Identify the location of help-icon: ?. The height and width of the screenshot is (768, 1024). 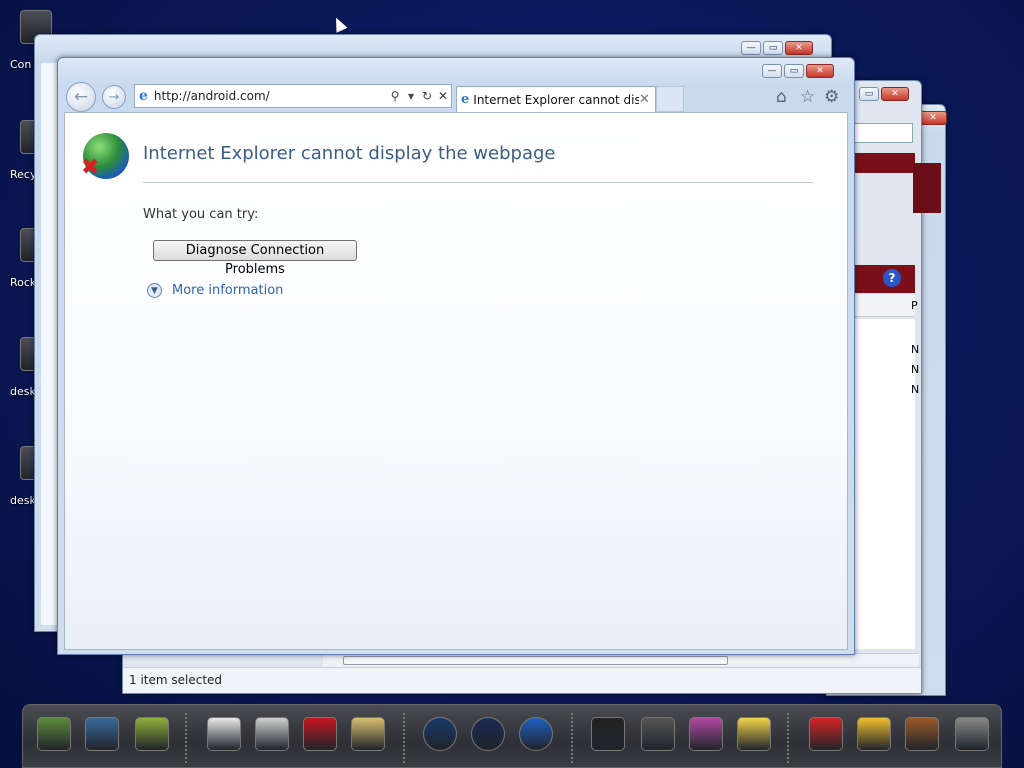
(892, 278).